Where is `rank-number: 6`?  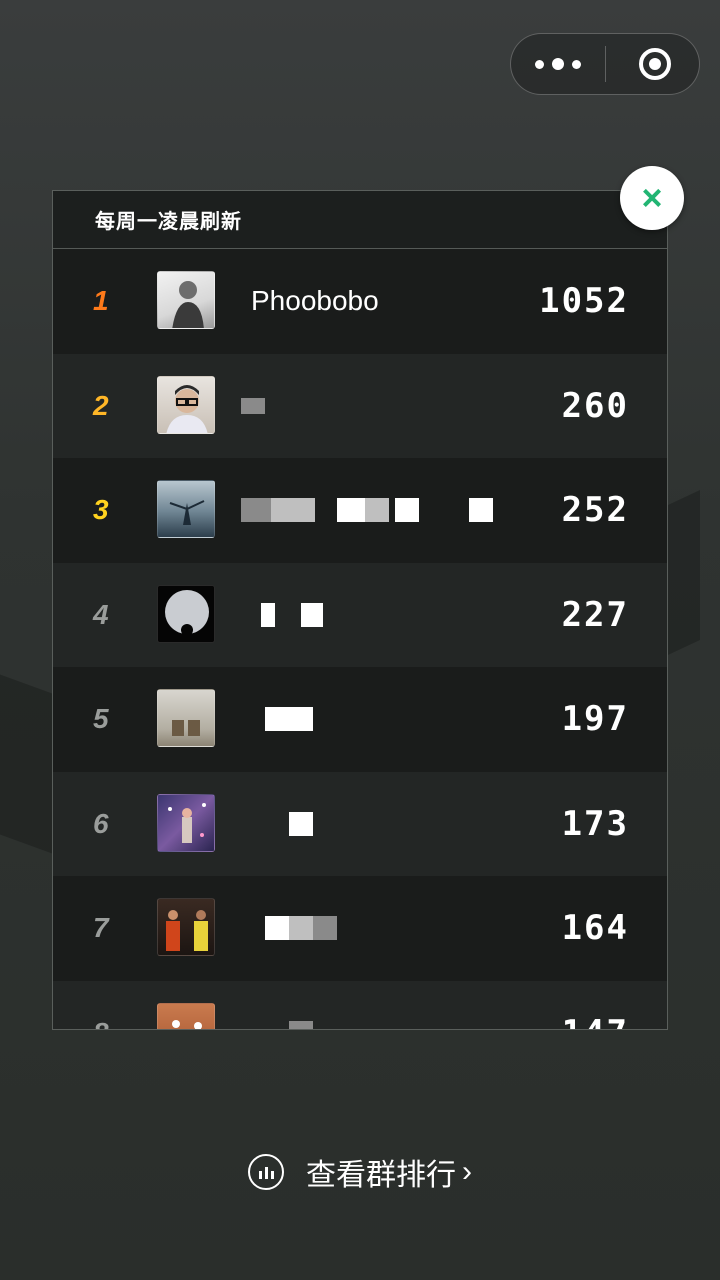
rank-number: 6 is located at coordinates (101, 823).